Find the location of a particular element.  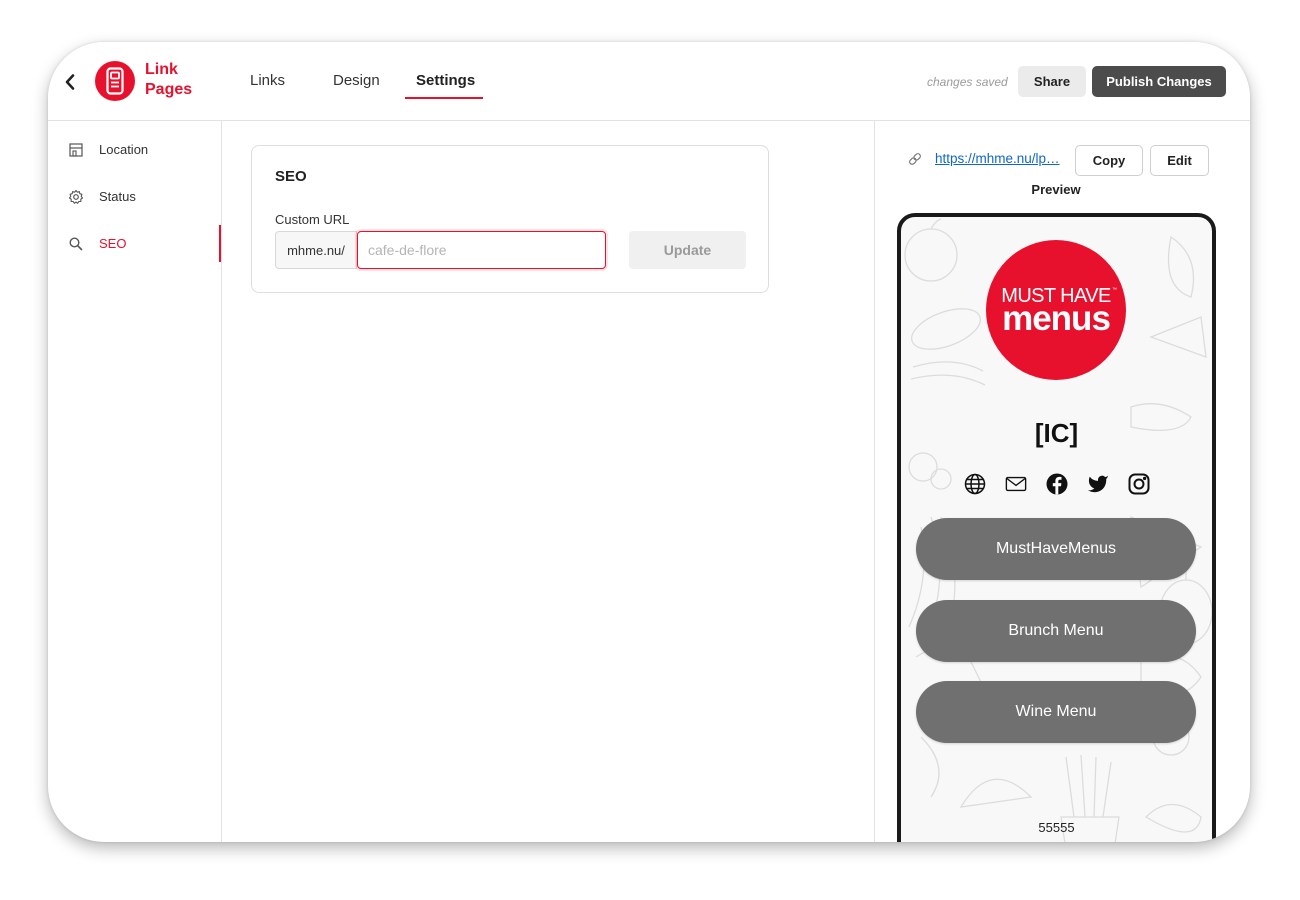

mail-icon is located at coordinates (1016, 484).